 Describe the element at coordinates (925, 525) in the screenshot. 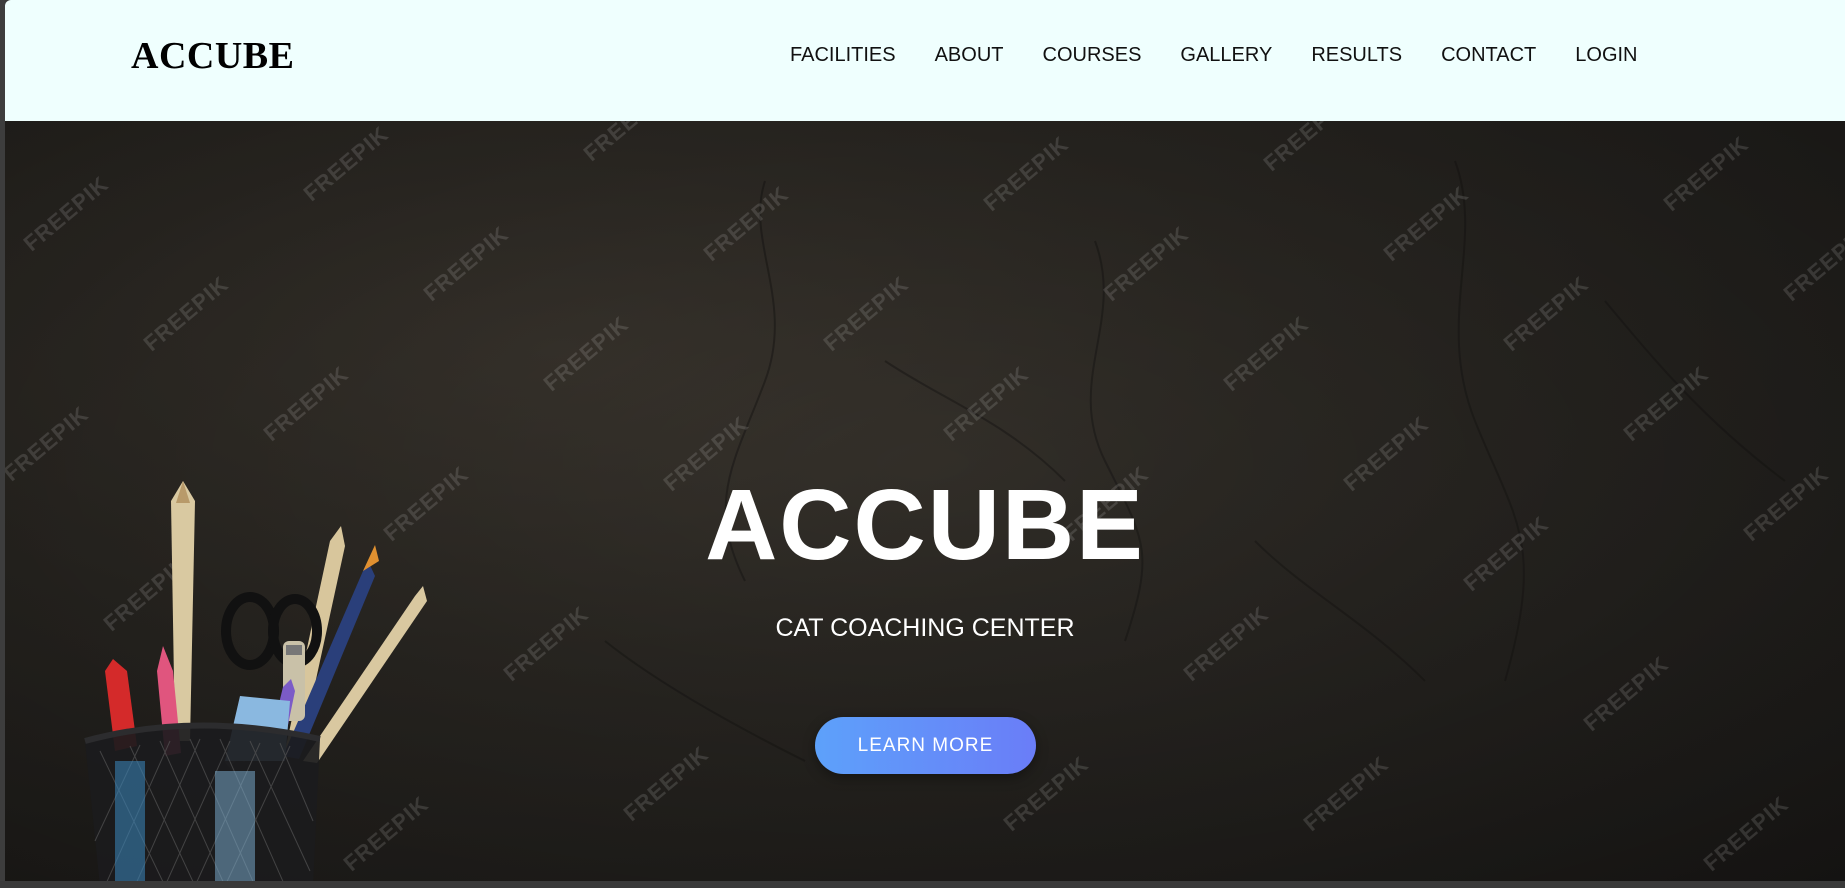

I see `hero-title: ACCUBE` at that location.